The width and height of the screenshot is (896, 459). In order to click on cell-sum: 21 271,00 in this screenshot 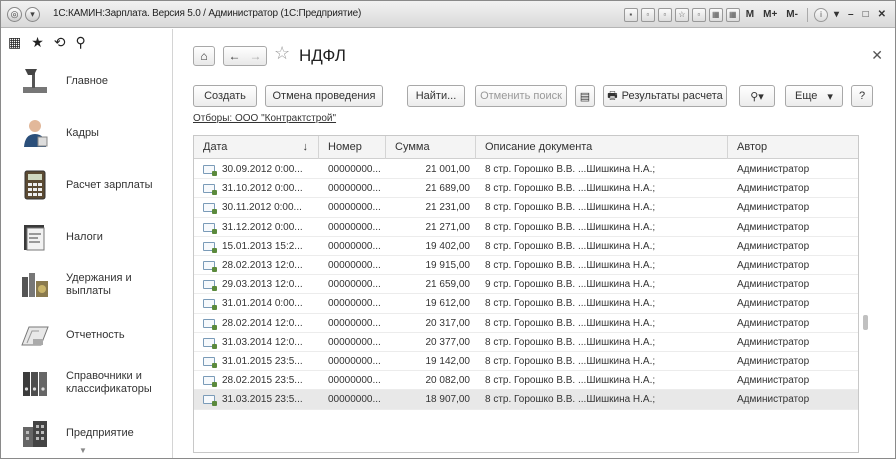, I will do `click(448, 227)`.